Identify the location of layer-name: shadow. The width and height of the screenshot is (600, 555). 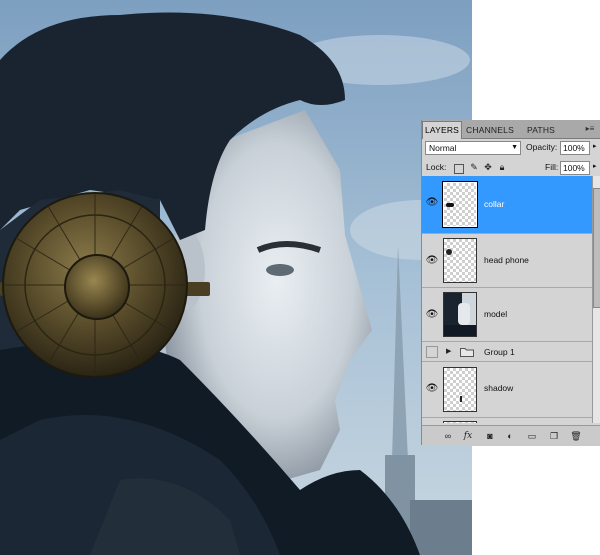
(499, 388).